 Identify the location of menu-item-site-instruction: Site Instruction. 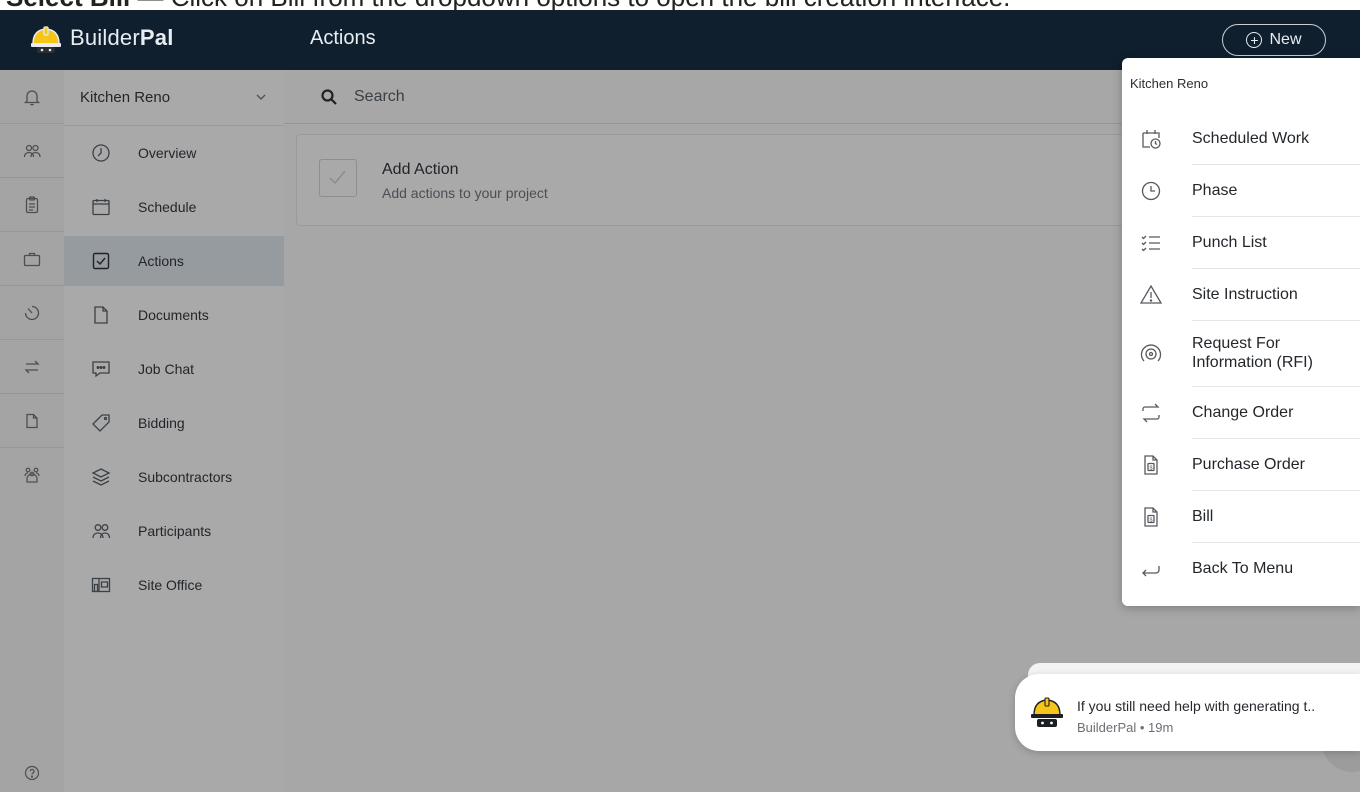
(1241, 295).